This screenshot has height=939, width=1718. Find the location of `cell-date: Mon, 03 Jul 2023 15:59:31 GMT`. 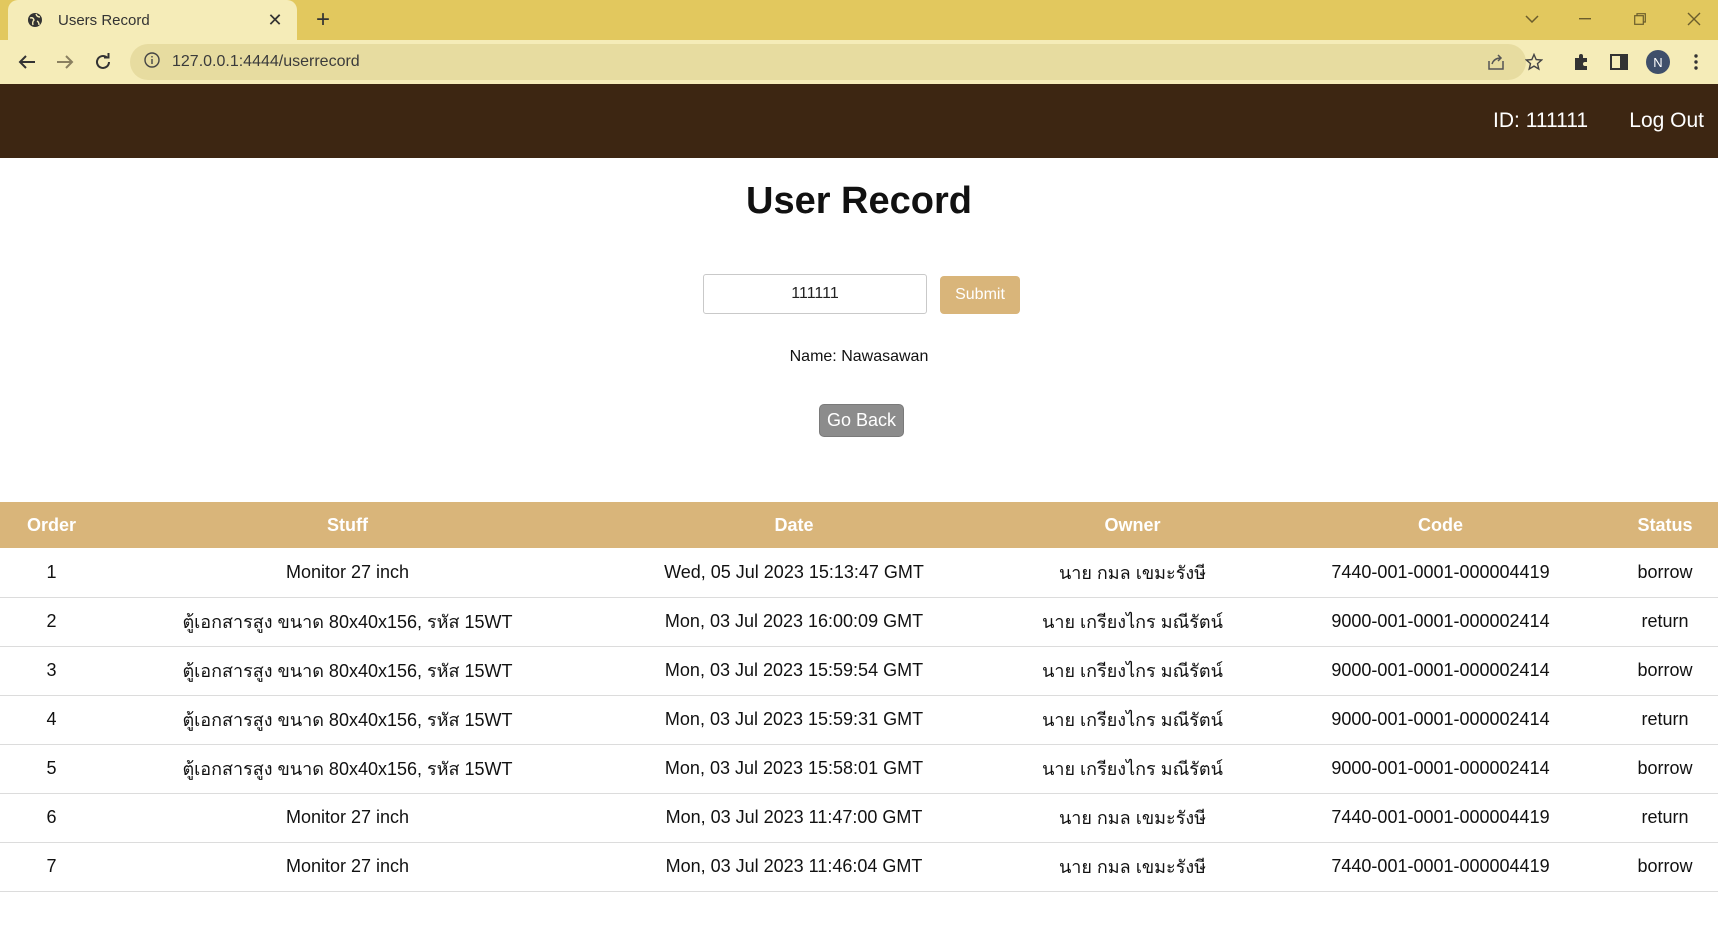

cell-date: Mon, 03 Jul 2023 15:59:31 GMT is located at coordinates (794, 720).